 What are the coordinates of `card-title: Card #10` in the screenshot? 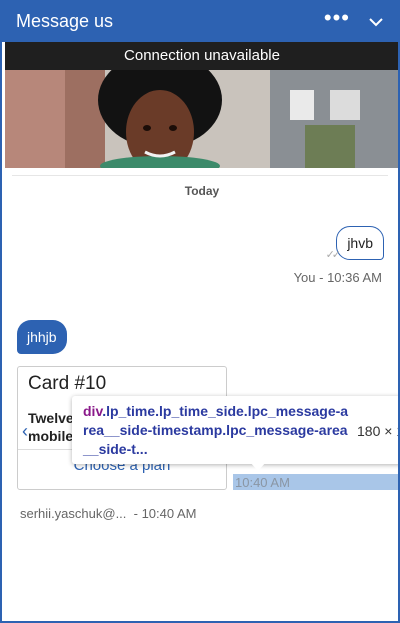 It's located at (67, 383).